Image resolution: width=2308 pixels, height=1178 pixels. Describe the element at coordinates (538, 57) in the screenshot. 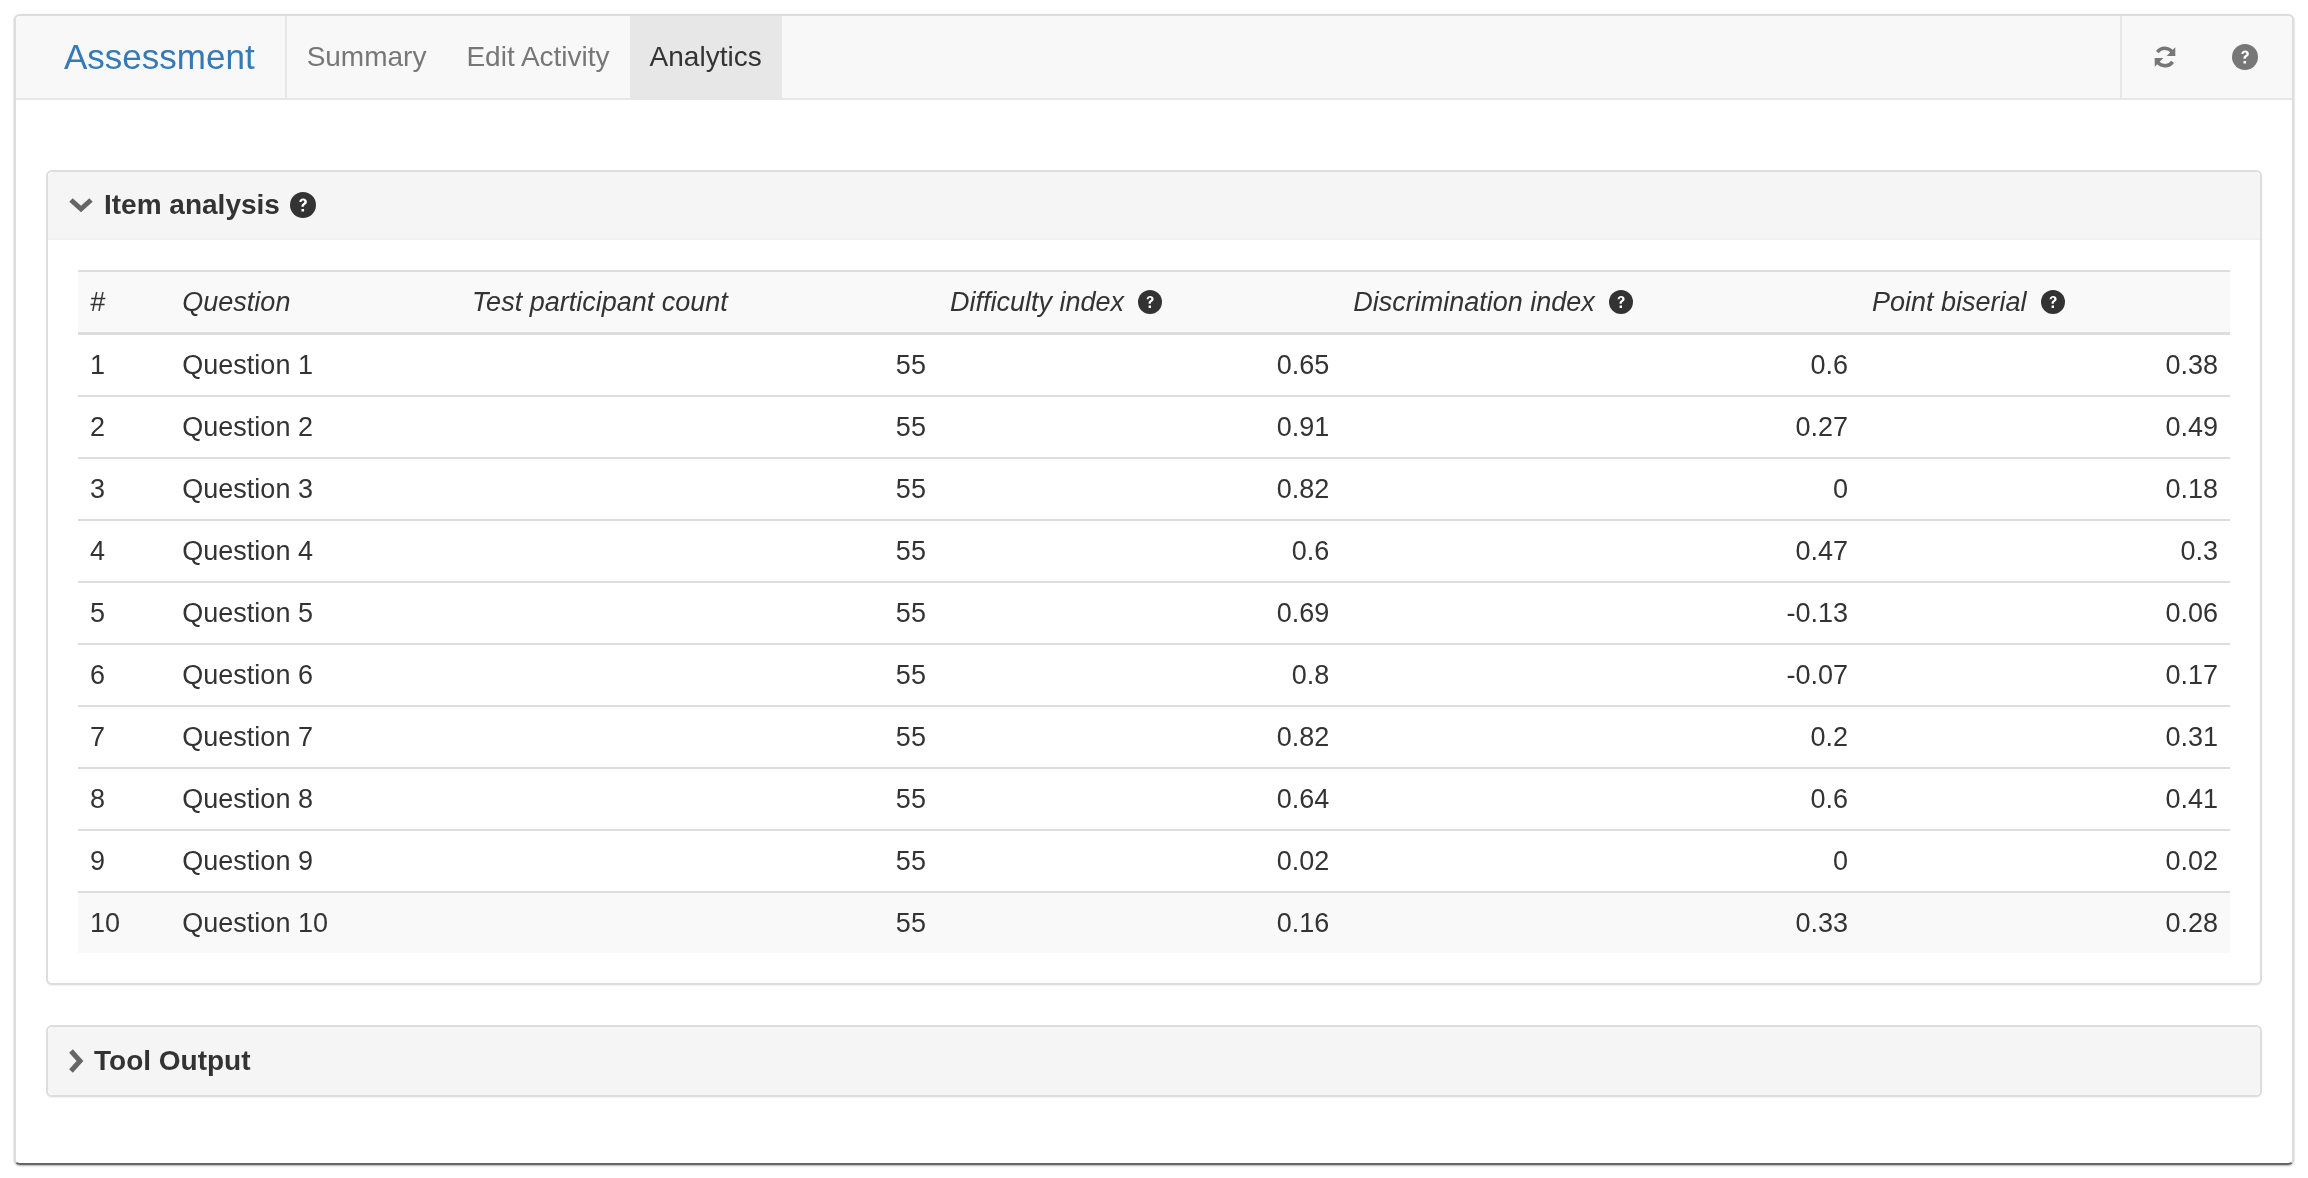

I see `nav-tab: Edit Activity` at that location.